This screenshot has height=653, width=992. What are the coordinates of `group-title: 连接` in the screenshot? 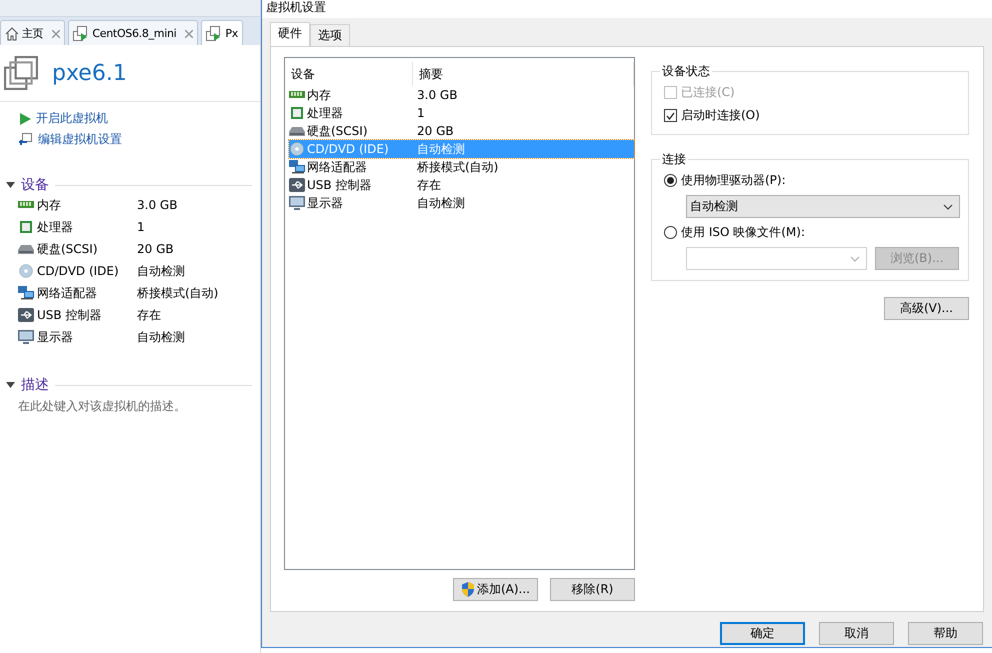 It's located at (674, 159).